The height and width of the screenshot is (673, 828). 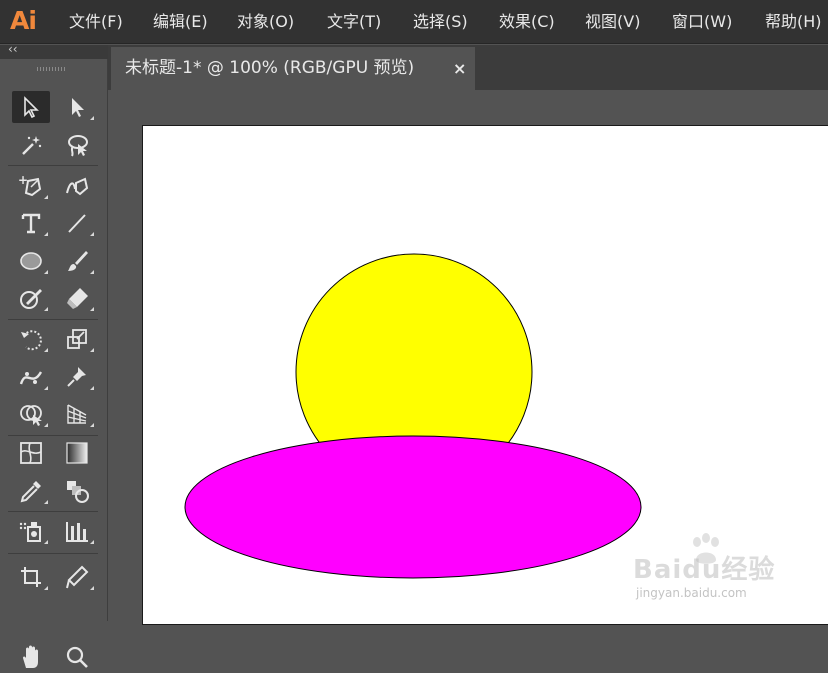 I want to click on type-tool-icon, so click(x=31, y=223).